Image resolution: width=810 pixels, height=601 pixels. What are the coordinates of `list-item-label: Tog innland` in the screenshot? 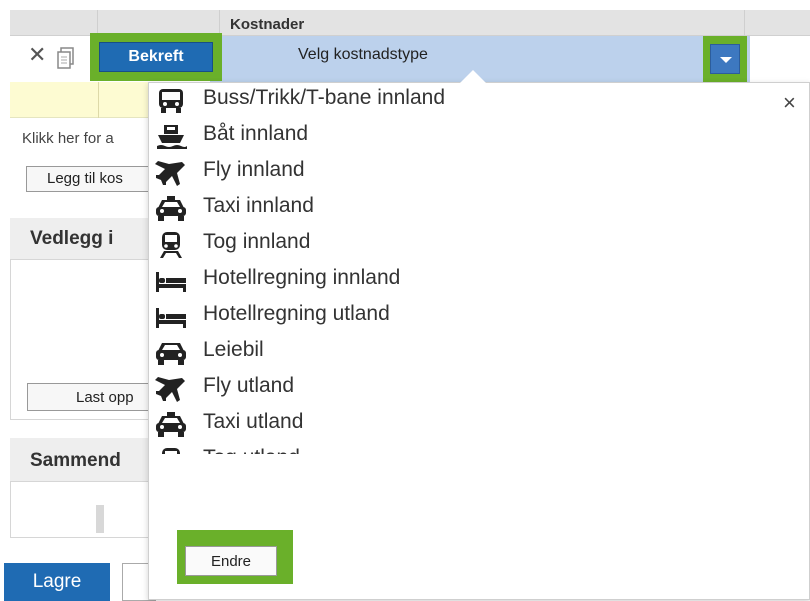 It's located at (257, 241).